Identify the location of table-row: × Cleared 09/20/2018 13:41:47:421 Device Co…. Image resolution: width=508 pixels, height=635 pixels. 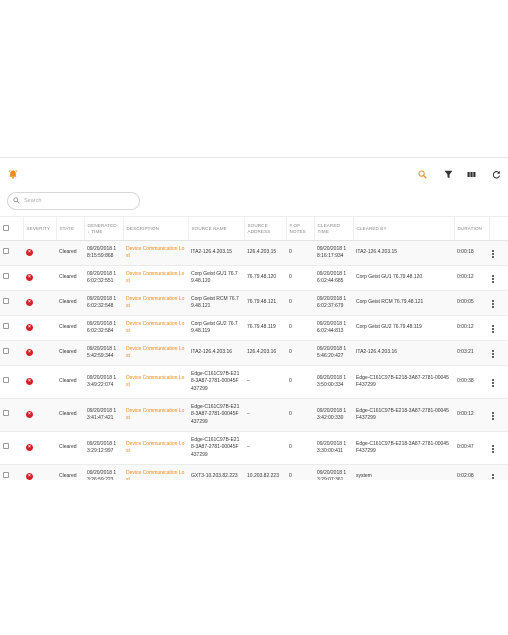
(254, 415).